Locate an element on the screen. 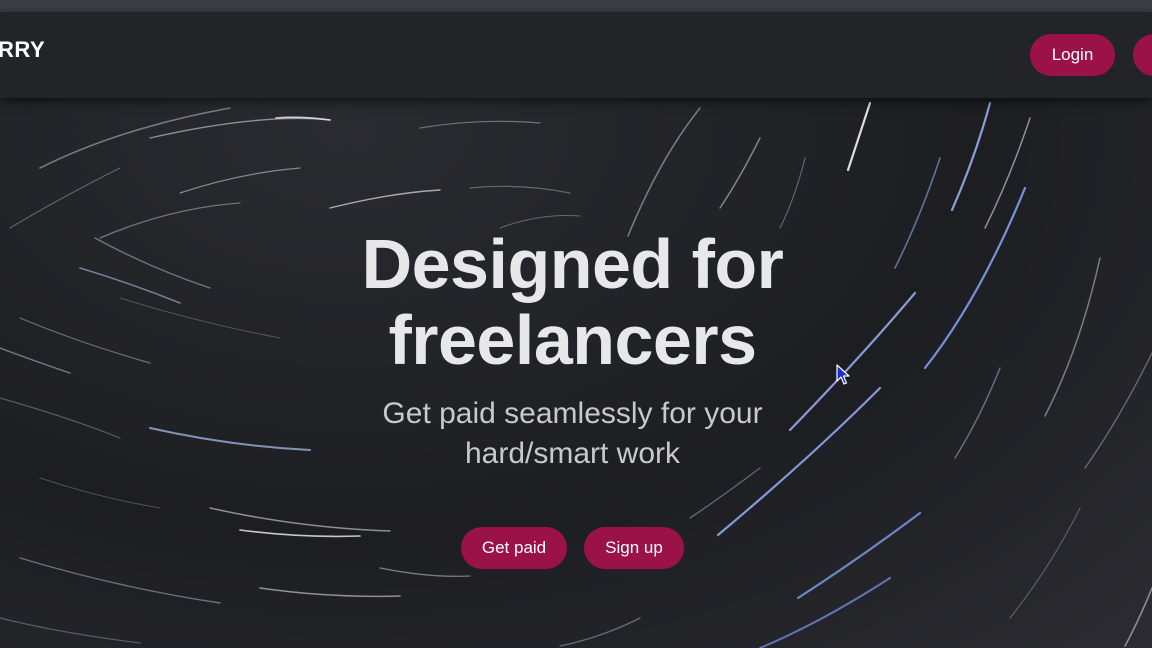 This screenshot has width=1152, height=648. sign-up-button: Sign up is located at coordinates (634, 548).